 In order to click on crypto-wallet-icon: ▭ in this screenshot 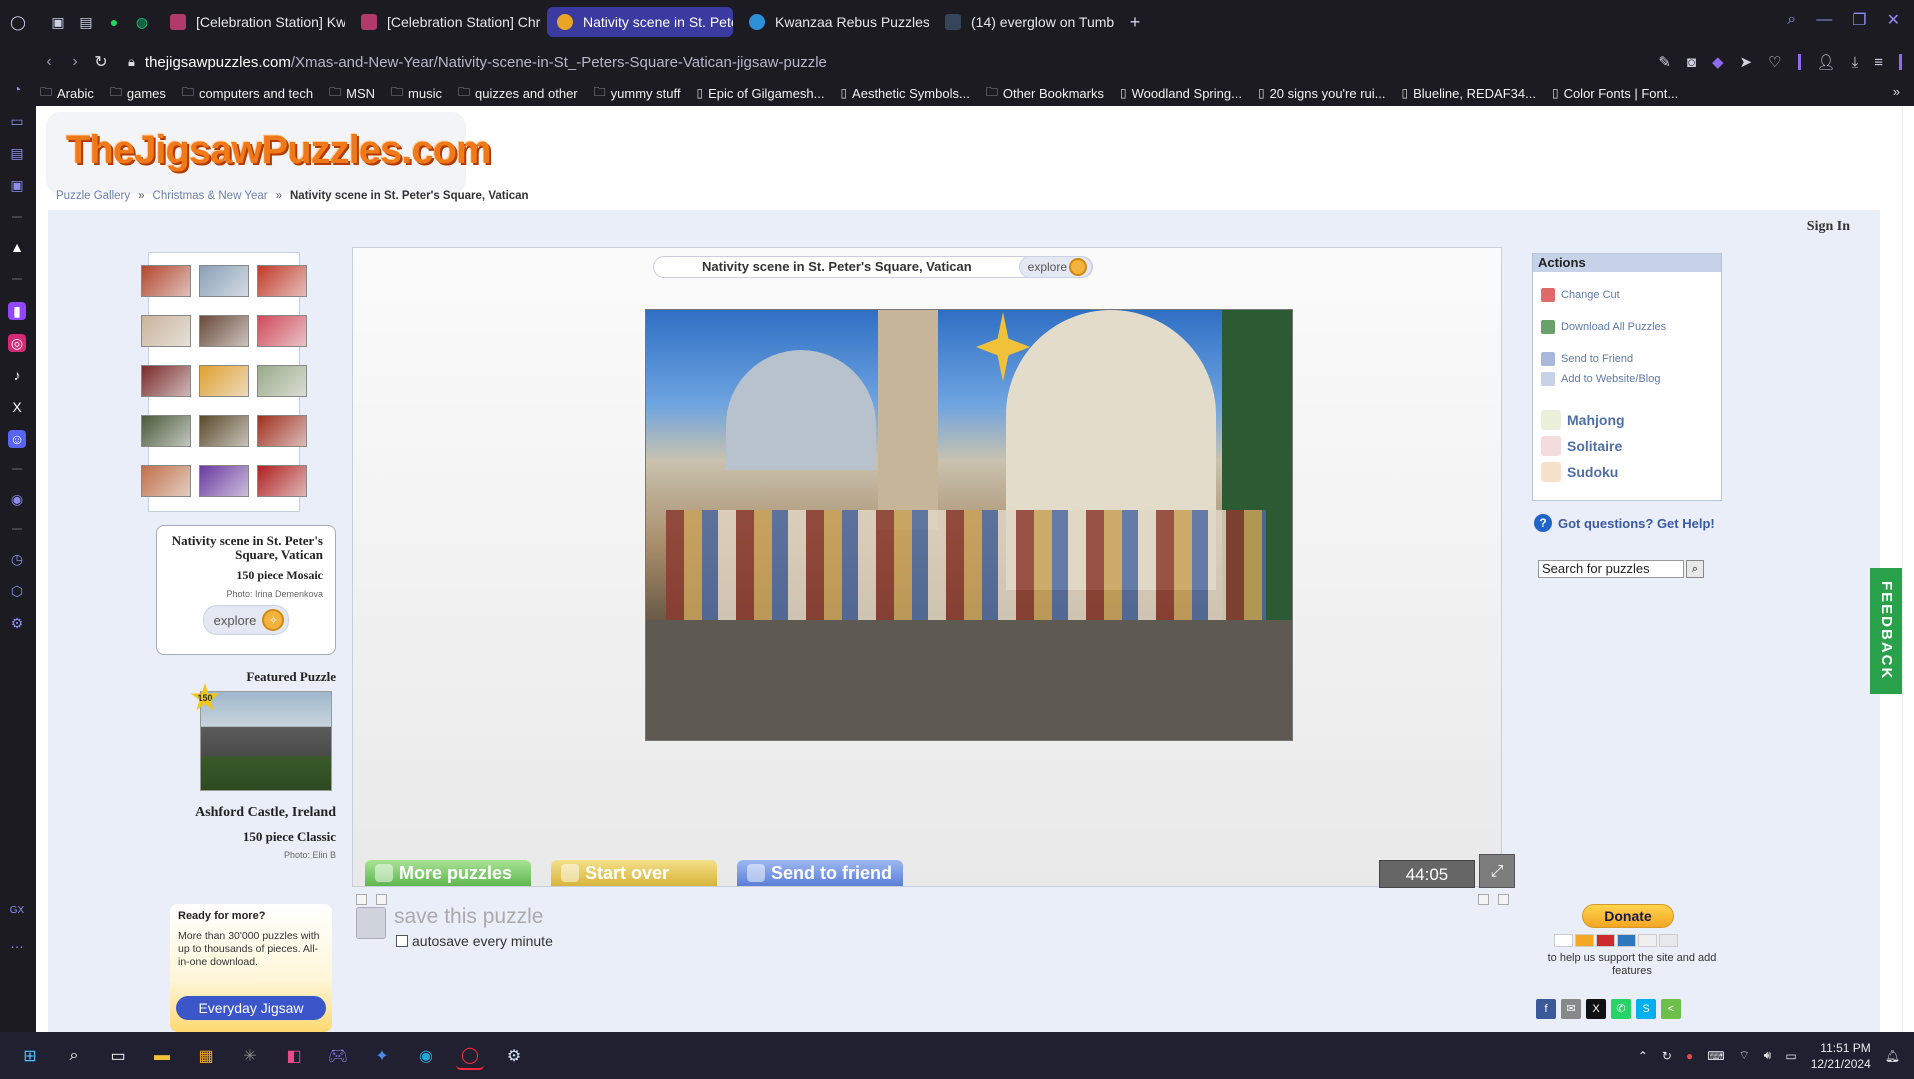, I will do `click(17, 121)`.